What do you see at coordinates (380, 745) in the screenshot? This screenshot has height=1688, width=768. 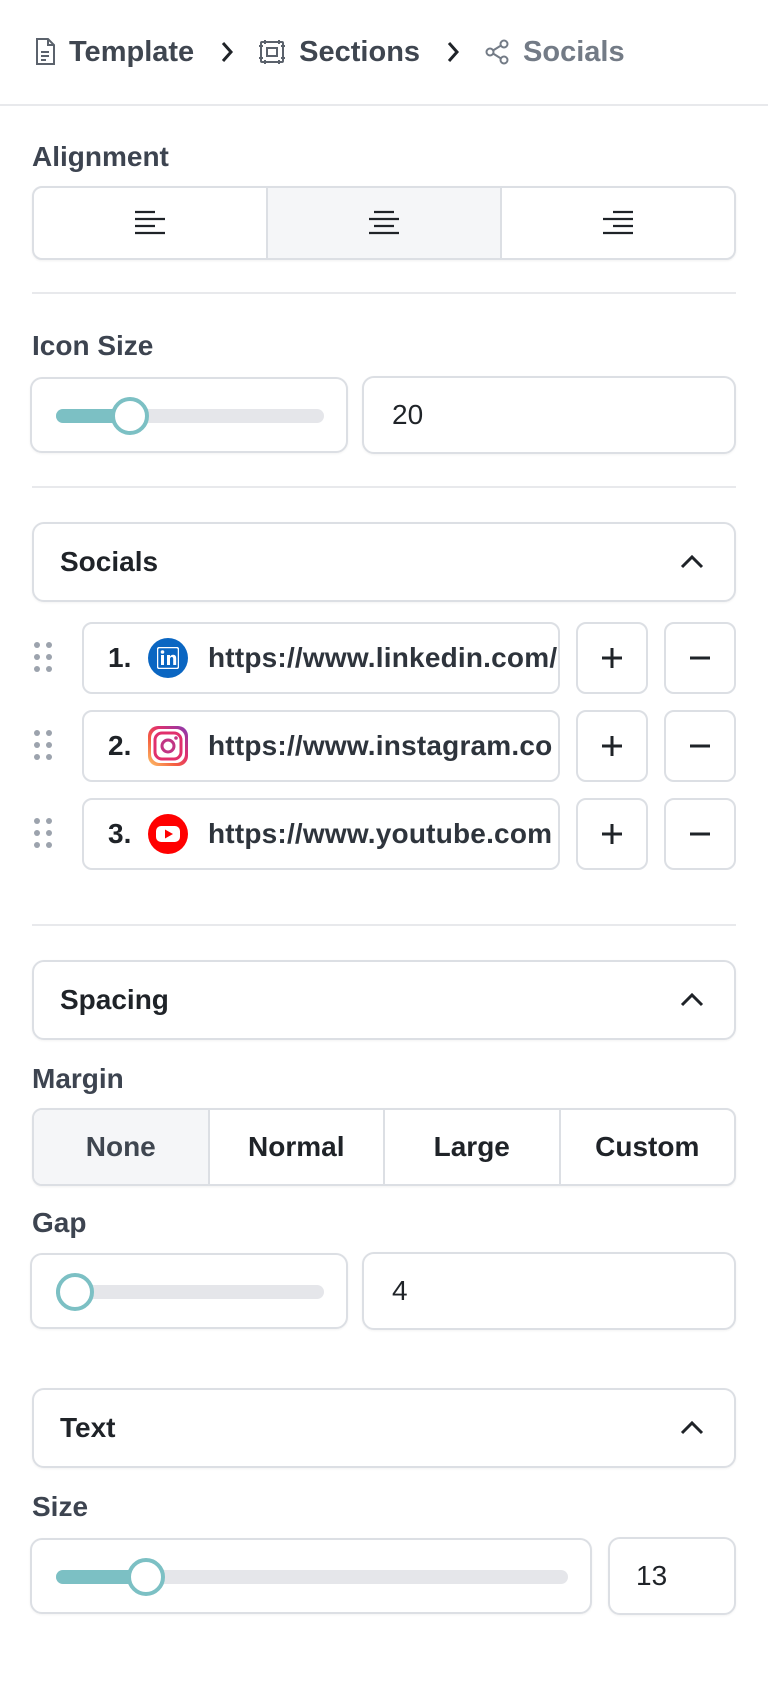 I see `social-url: https://www.instagram.co` at bounding box center [380, 745].